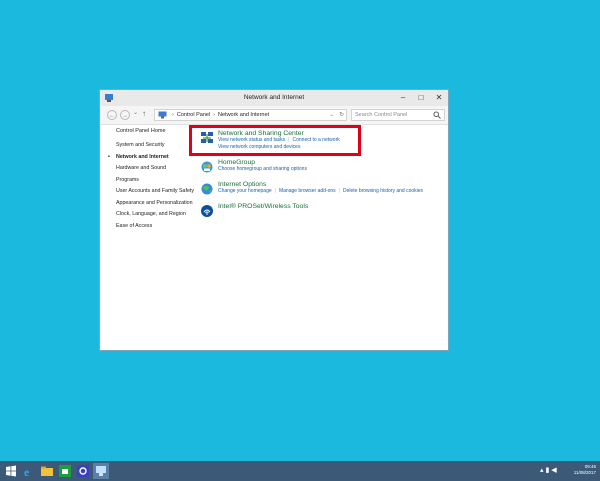 The height and width of the screenshot is (481, 600). What do you see at coordinates (334, 206) in the screenshot?
I see `intel-proset-wireless-link: Intel® PROSet/Wireless Tools` at bounding box center [334, 206].